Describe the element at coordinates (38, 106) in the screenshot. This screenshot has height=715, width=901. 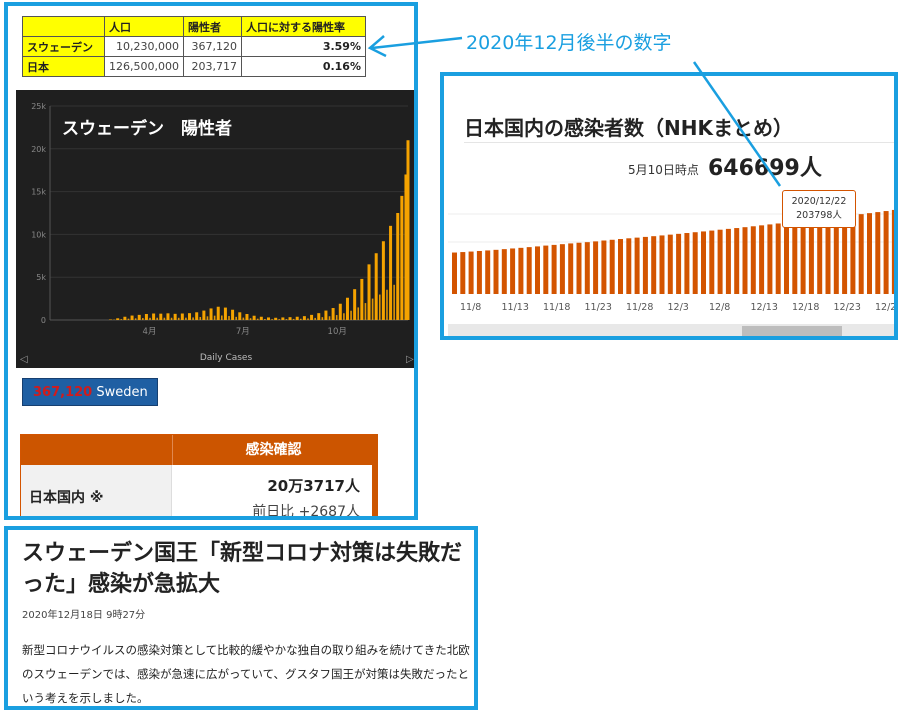
I see `y-tick-label: 25k` at that location.